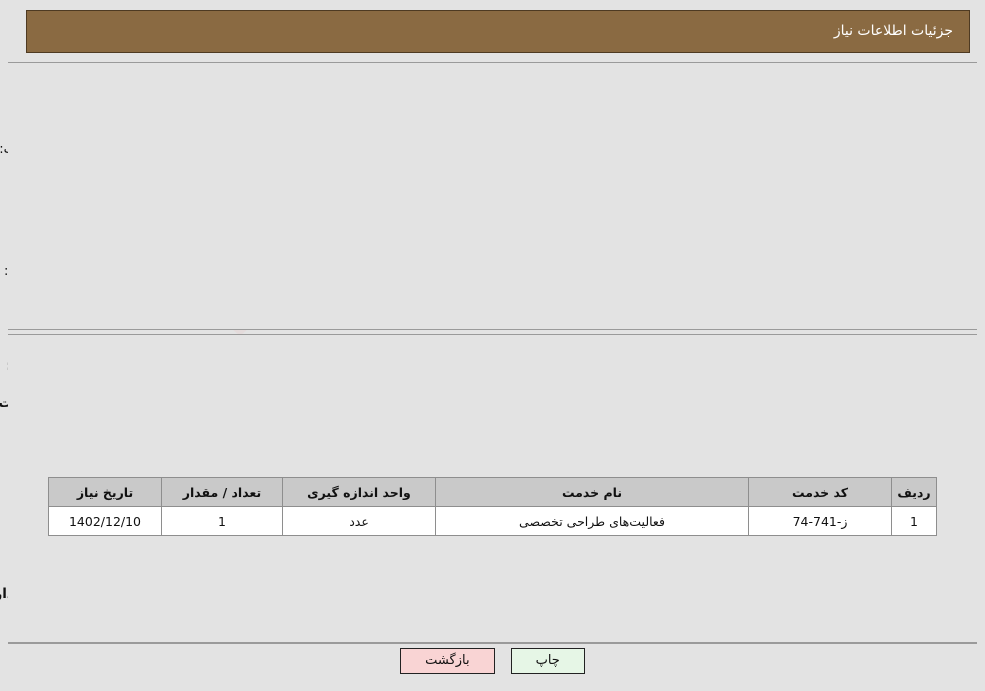 The width and height of the screenshot is (985, 691). Describe the element at coordinates (359, 492) in the screenshot. I see `table-header-unit: واحد اندازه گیری` at that location.